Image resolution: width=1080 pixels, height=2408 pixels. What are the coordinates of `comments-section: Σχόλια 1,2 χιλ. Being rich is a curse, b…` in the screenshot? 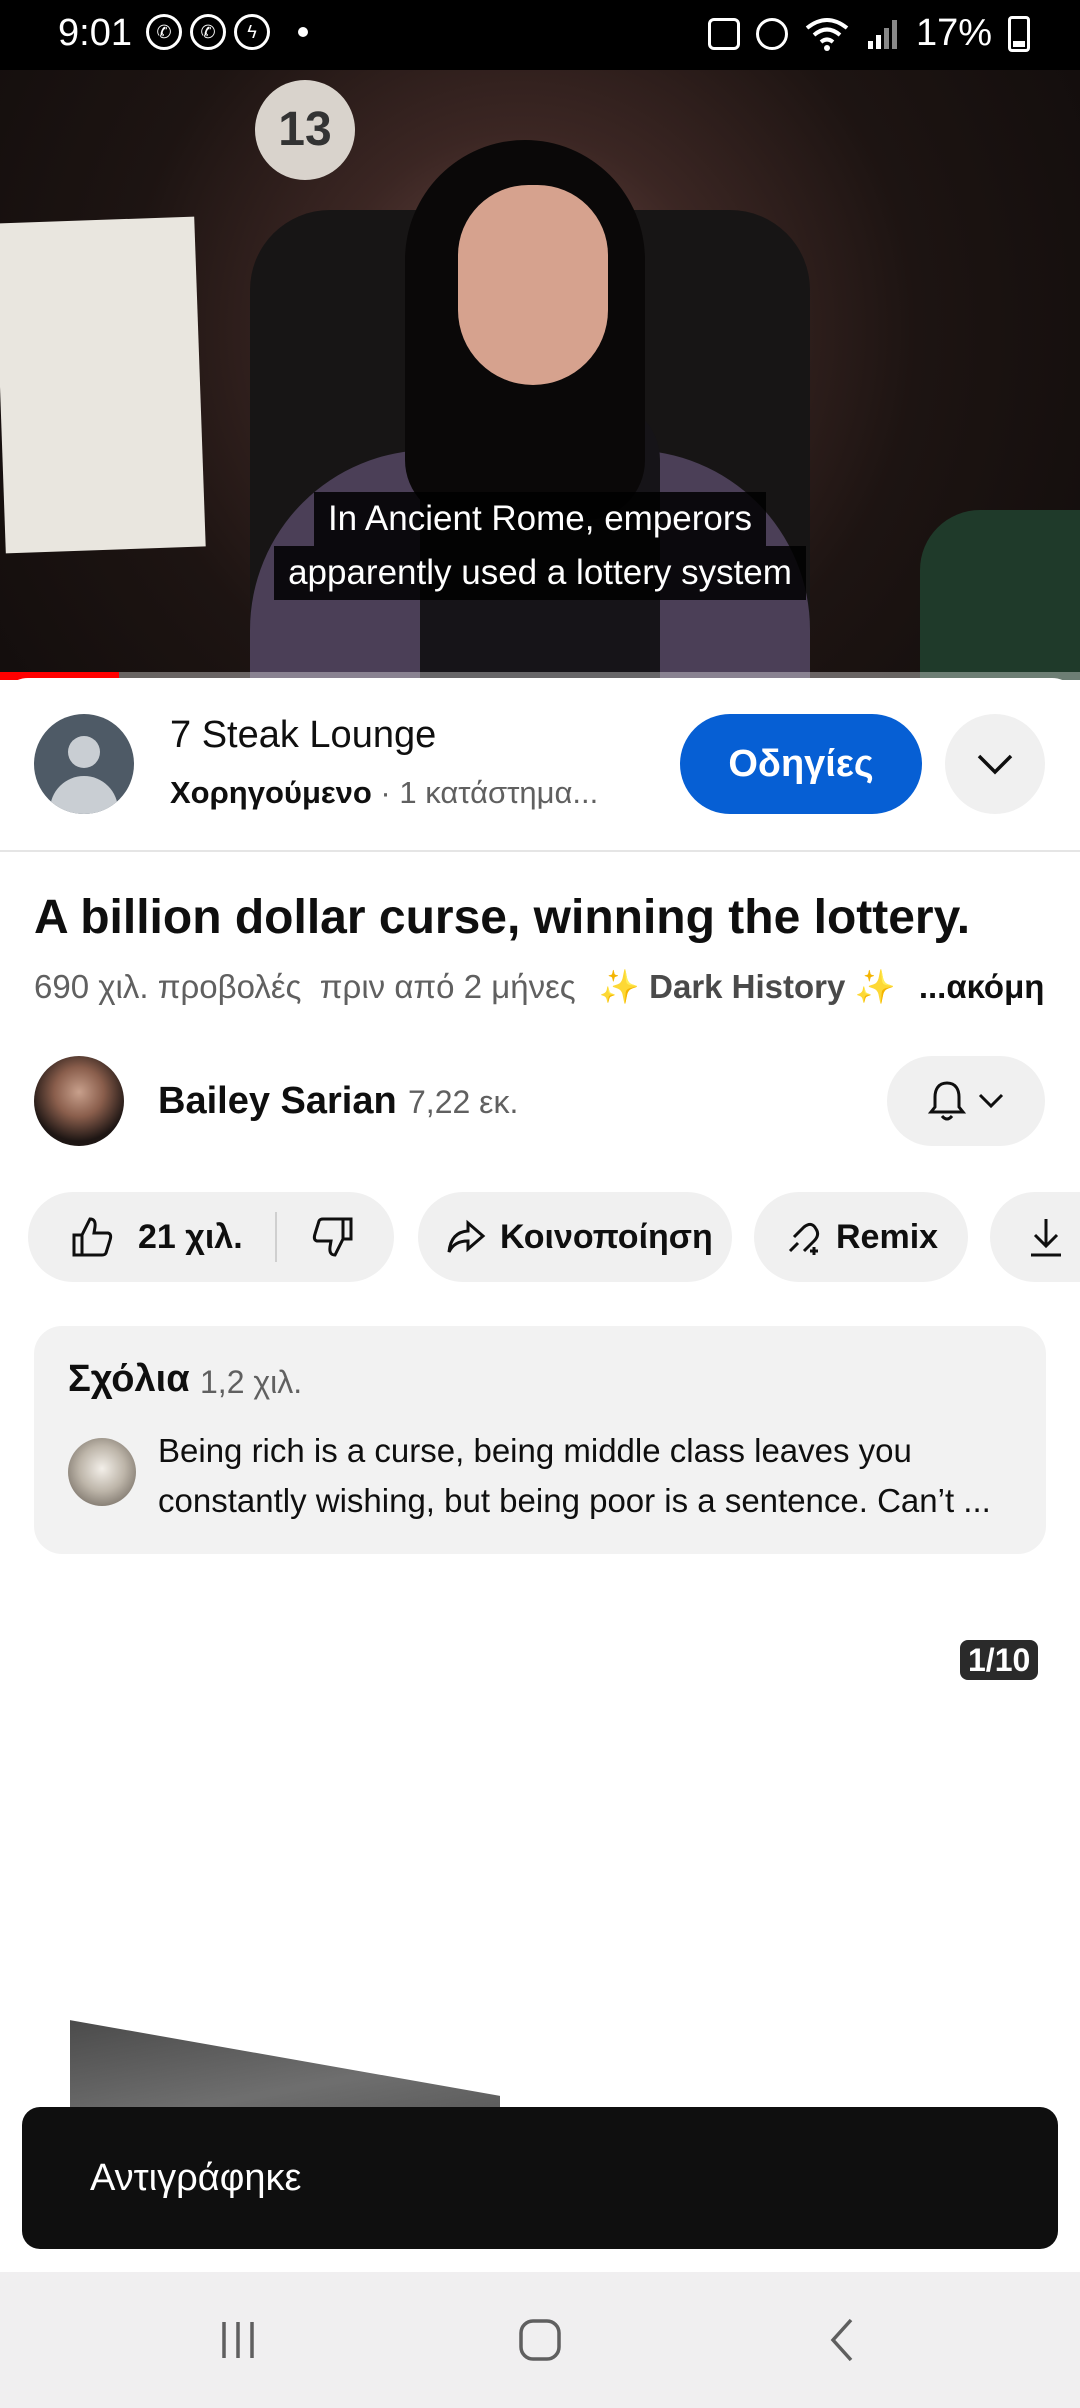 It's located at (540, 1440).